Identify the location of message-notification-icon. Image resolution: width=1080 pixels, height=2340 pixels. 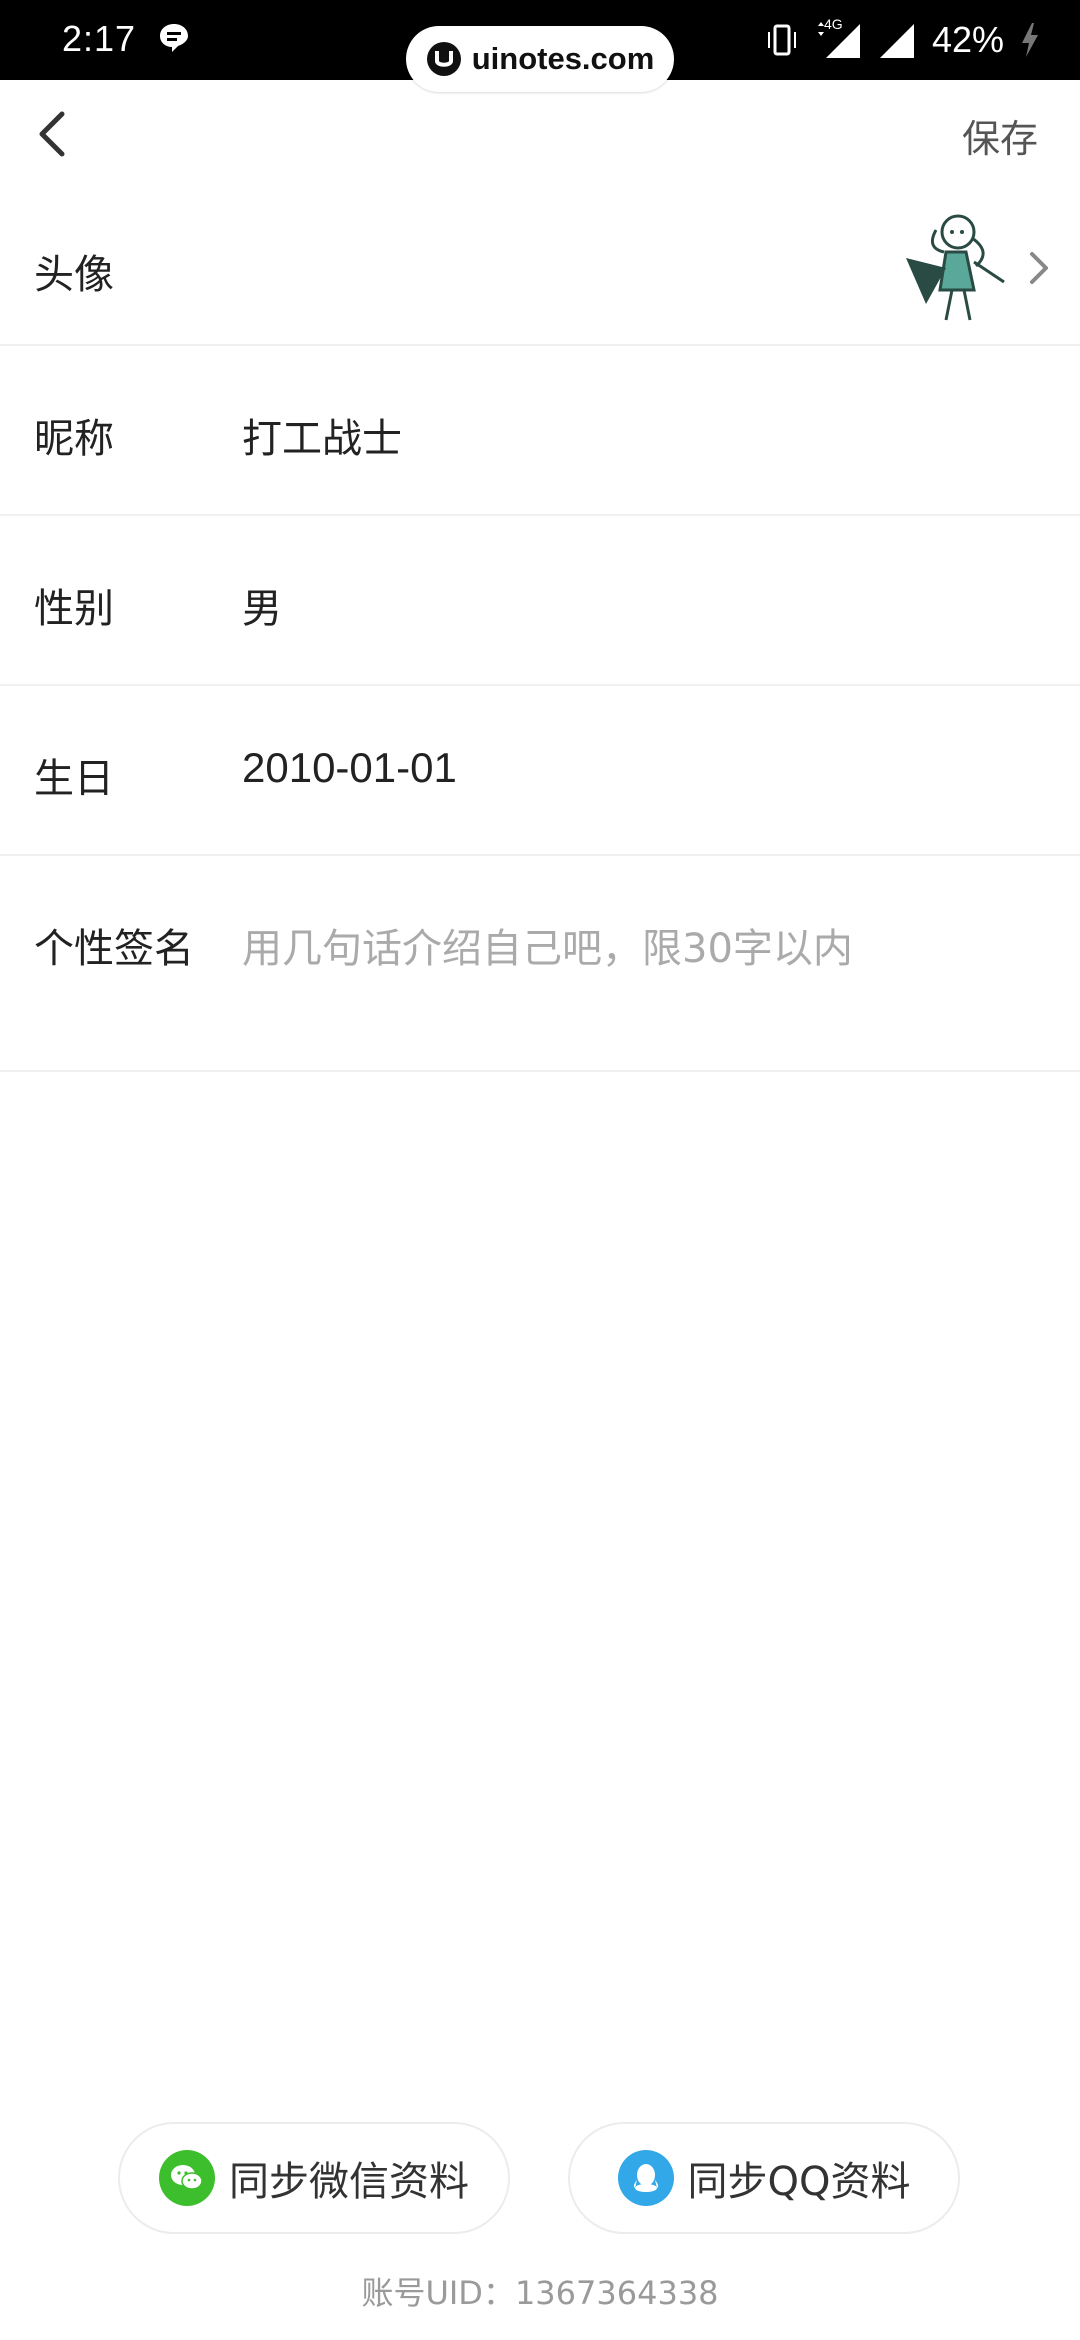
(174, 38).